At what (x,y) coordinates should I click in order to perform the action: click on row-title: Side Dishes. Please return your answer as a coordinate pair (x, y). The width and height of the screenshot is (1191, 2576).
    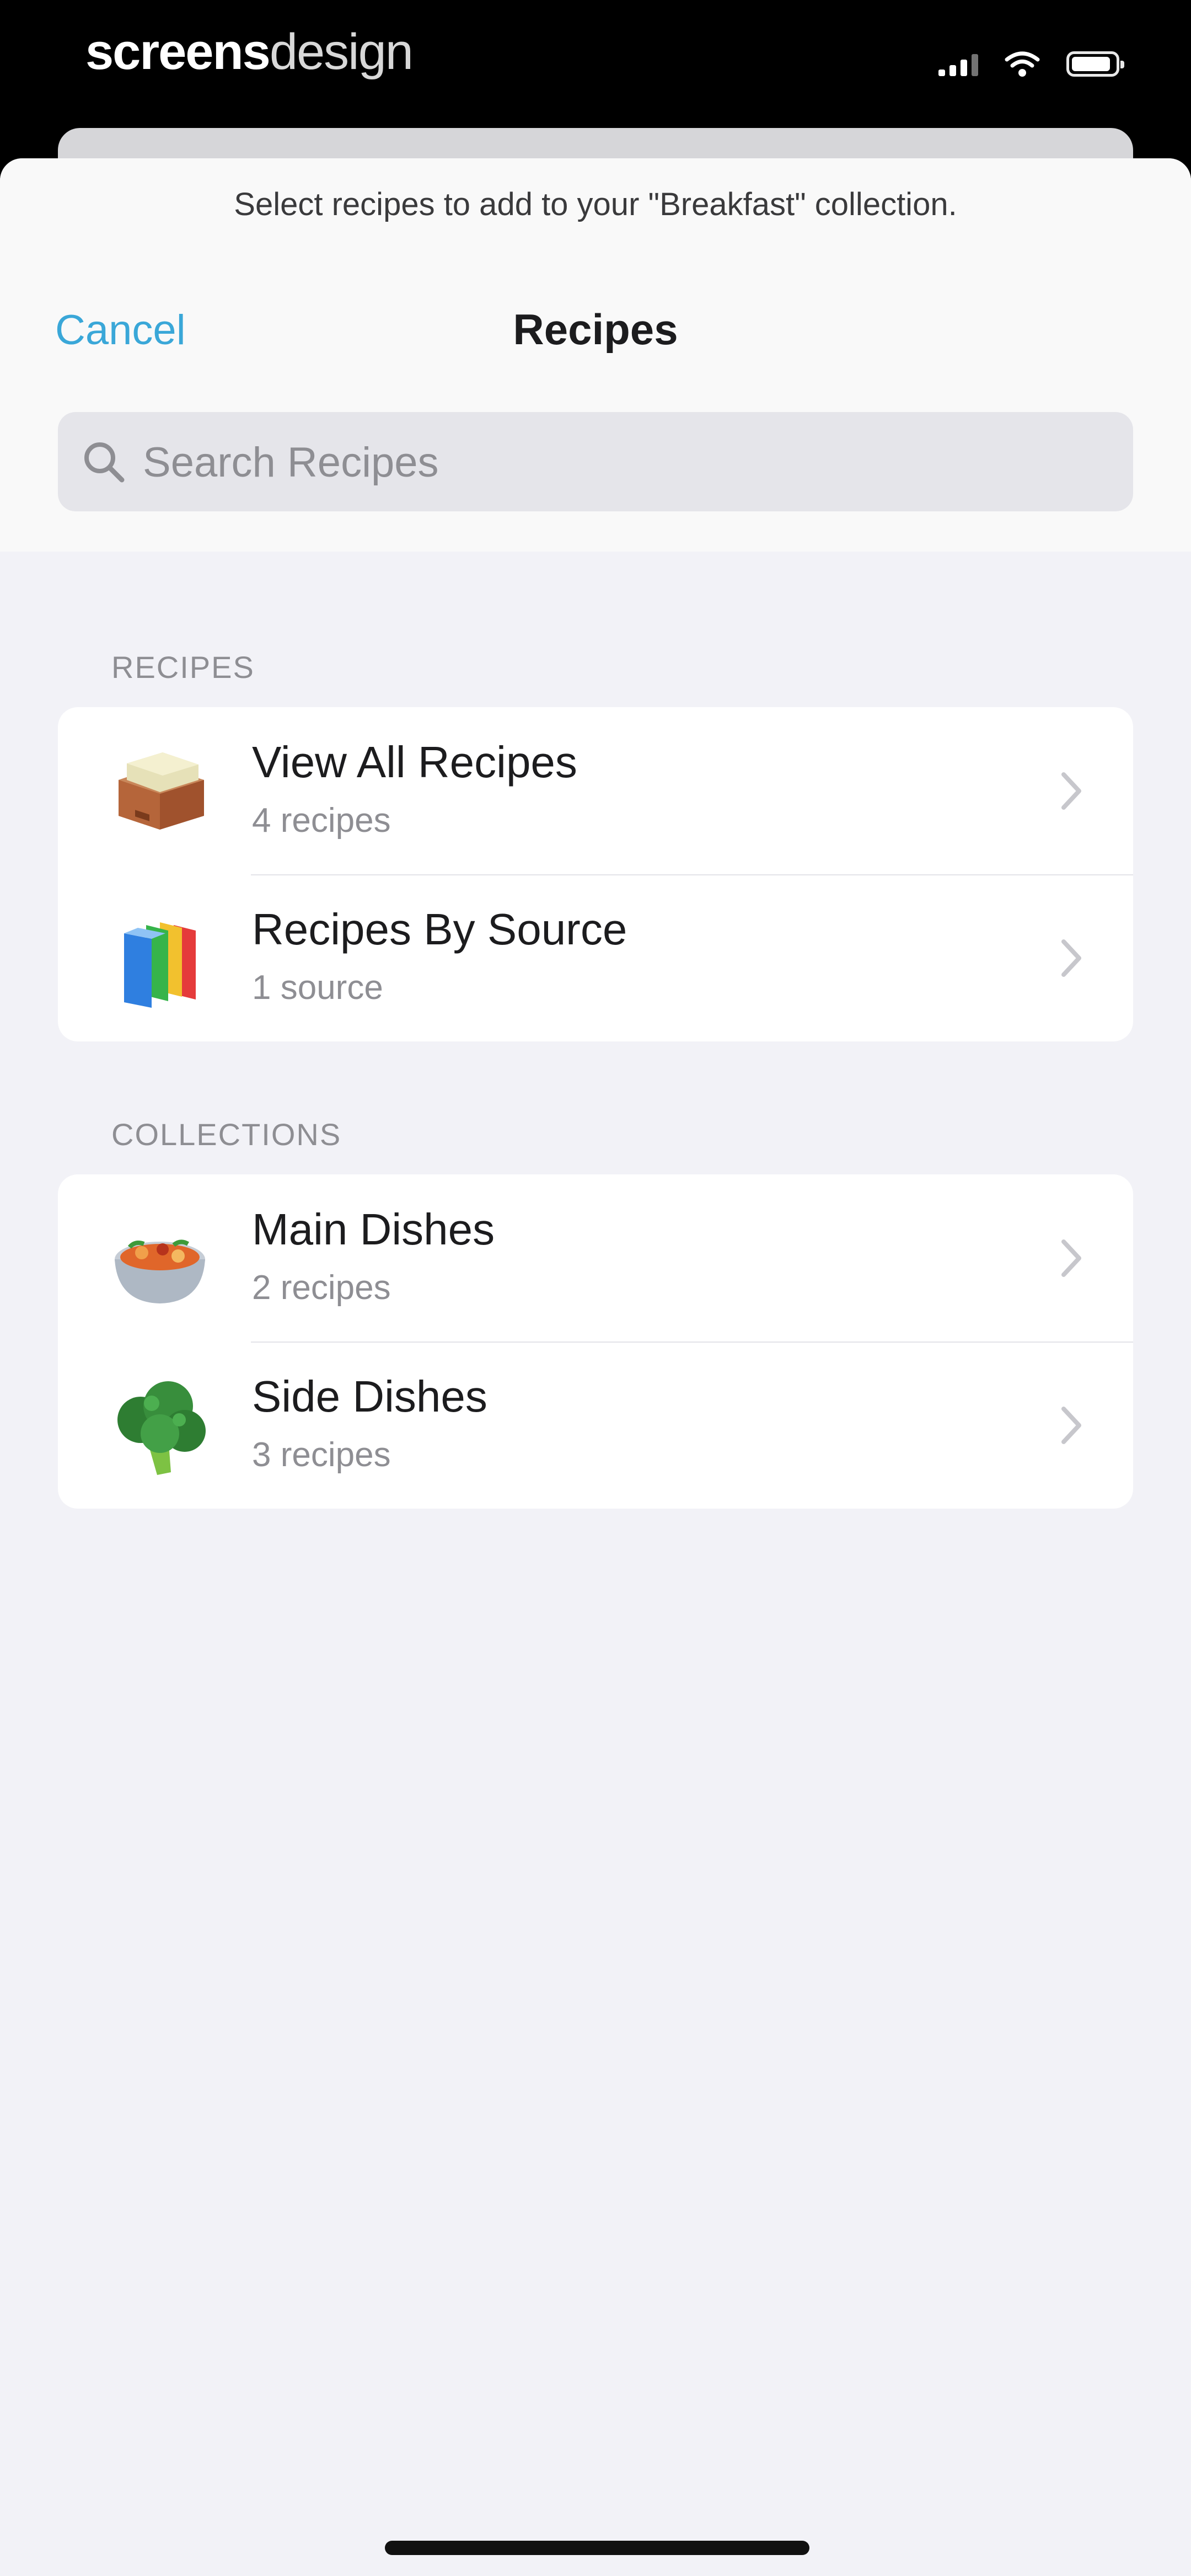
    Looking at the image, I should click on (369, 1396).